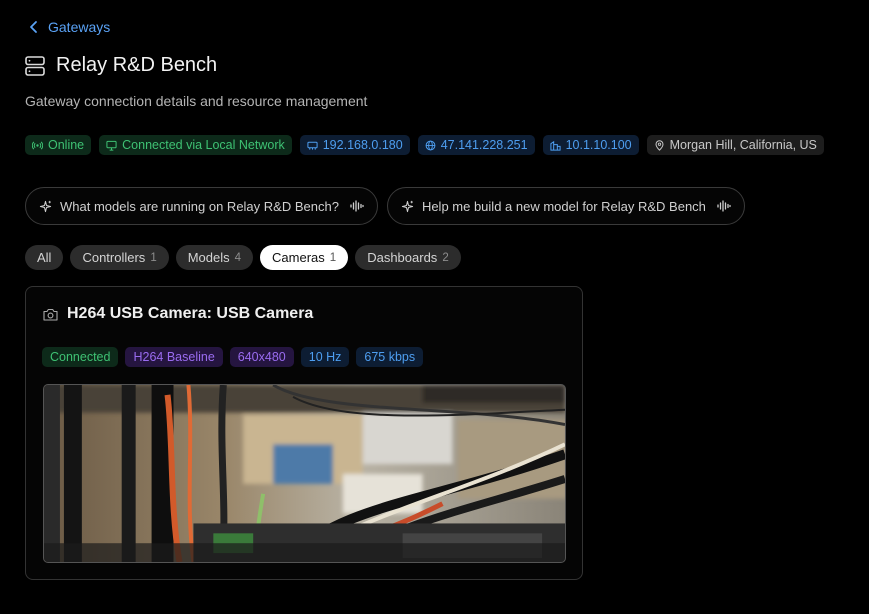 The width and height of the screenshot is (869, 614). Describe the element at coordinates (484, 145) in the screenshot. I see `status-public-ip-label: 47.141.228.251` at that location.